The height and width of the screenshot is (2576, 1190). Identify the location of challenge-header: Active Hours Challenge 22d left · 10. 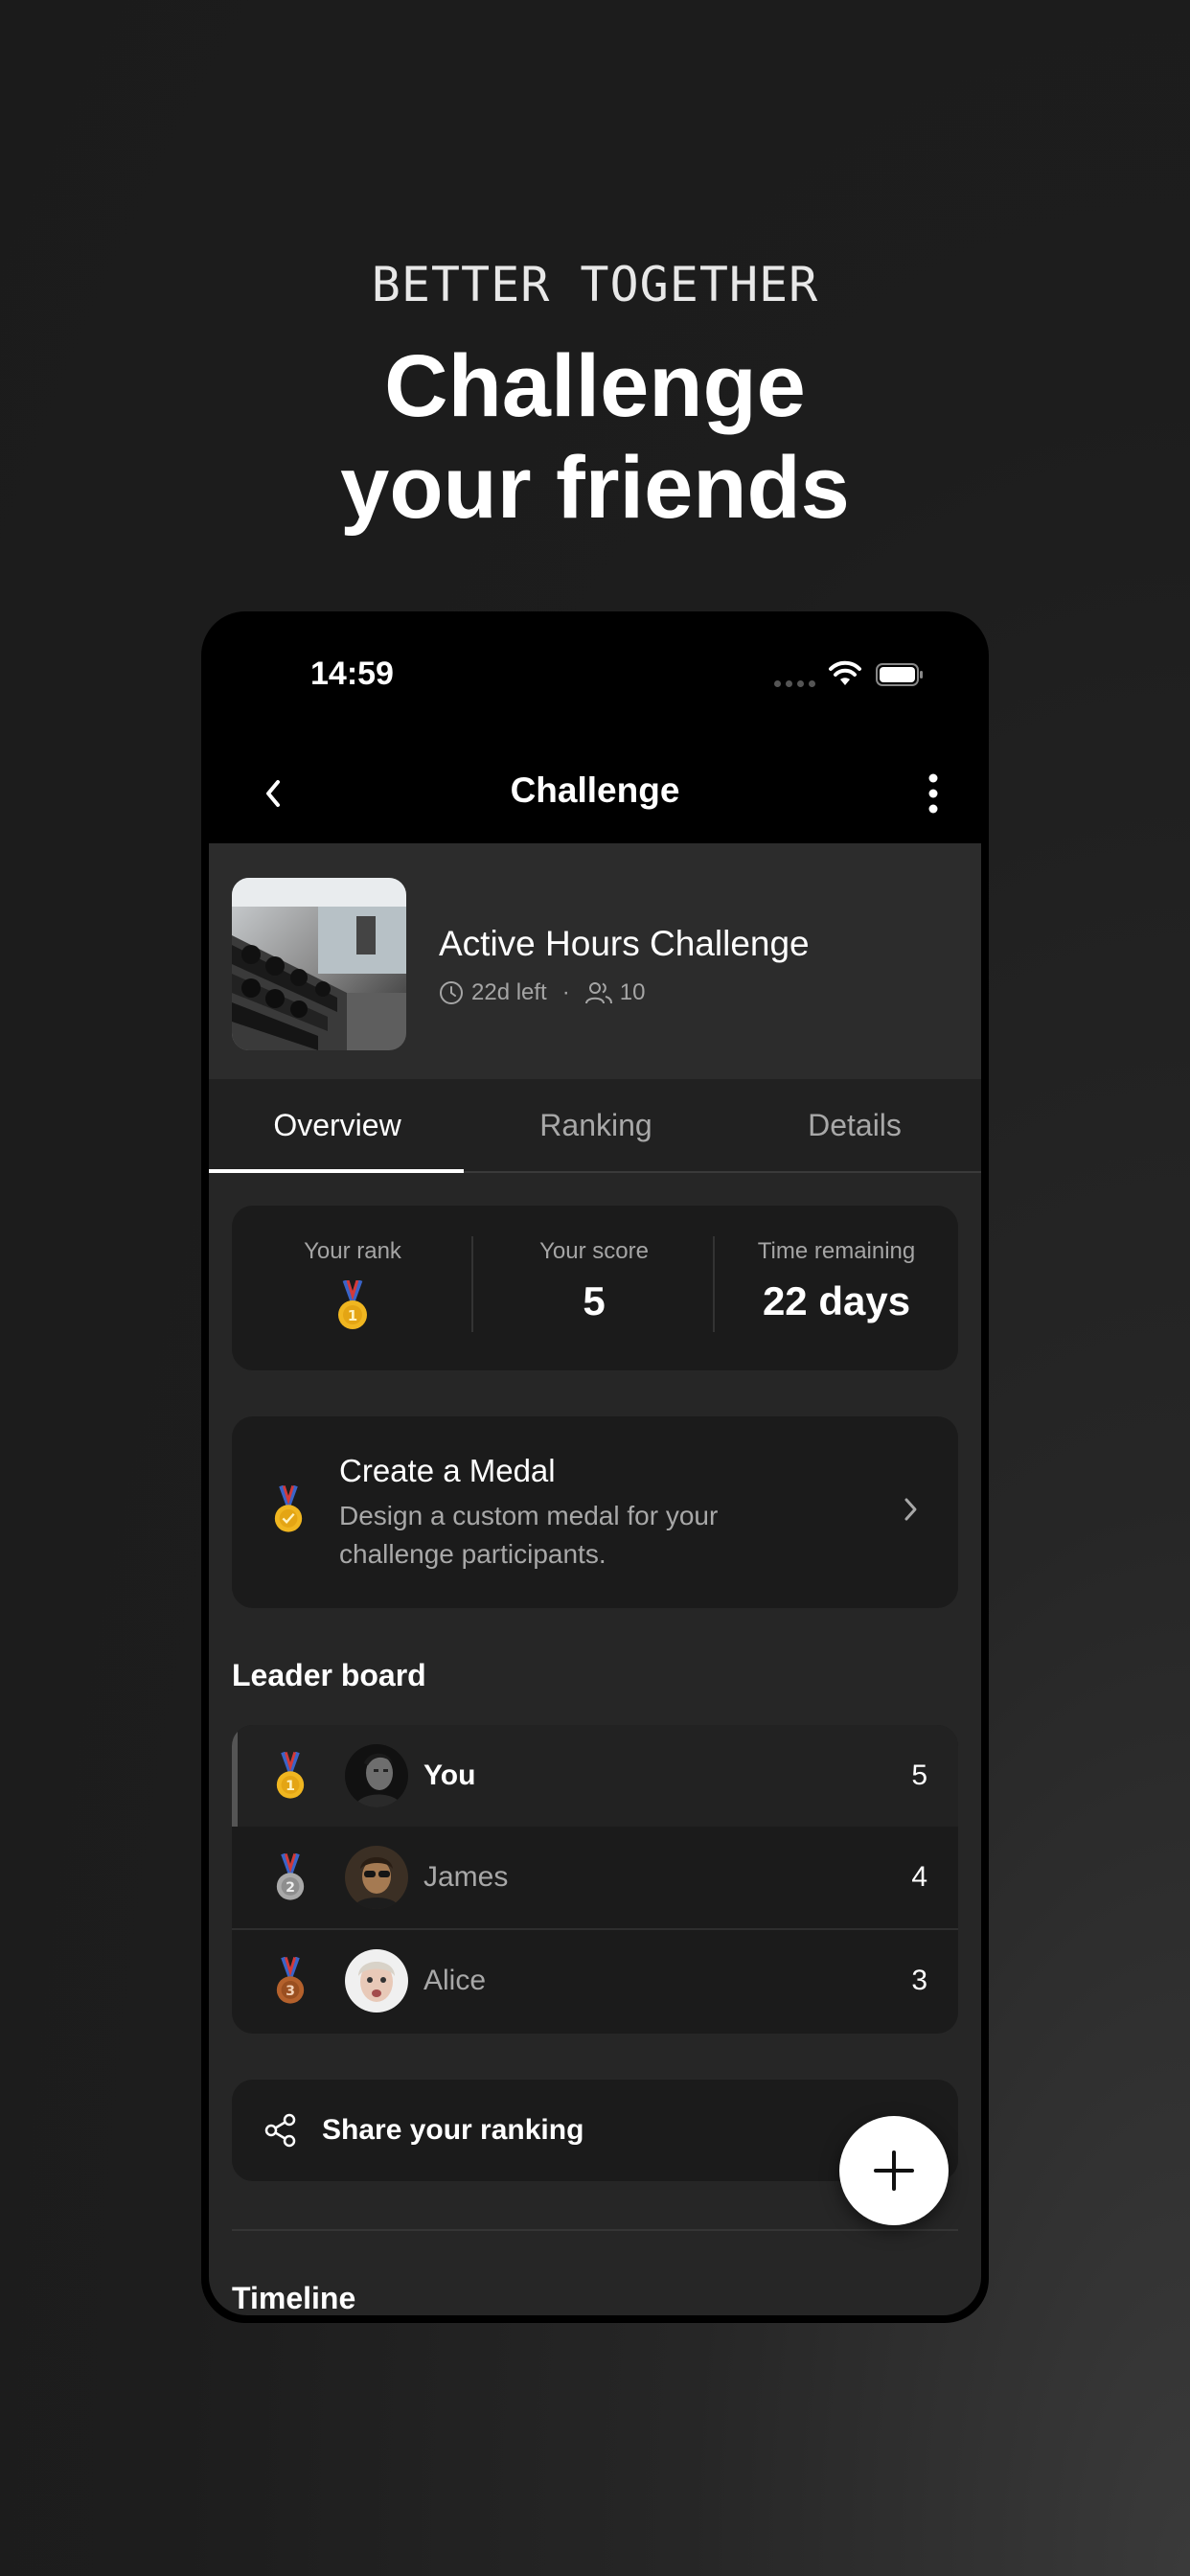
(595, 961).